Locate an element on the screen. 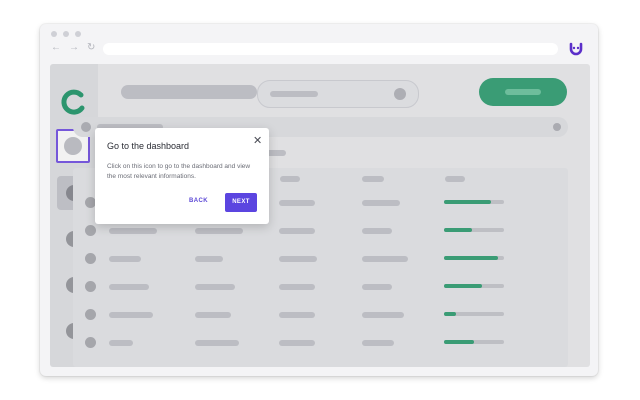 Image resolution: width=640 pixels, height=400 pixels. window-dot-close is located at coordinates (54, 34).